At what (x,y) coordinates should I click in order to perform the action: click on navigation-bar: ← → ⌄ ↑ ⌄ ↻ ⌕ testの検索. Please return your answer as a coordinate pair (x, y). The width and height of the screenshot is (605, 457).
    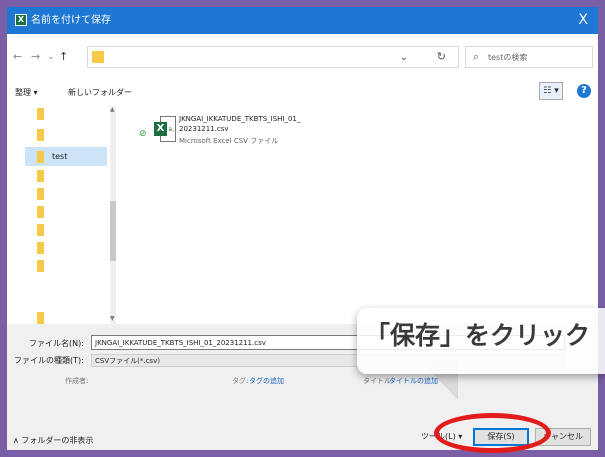
    Looking at the image, I should click on (302, 56).